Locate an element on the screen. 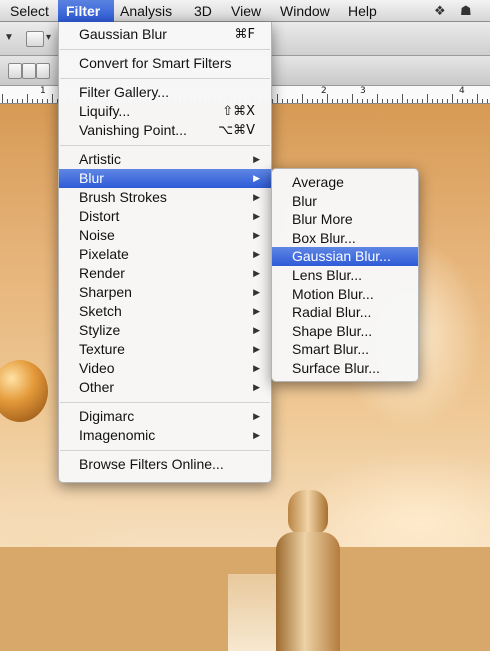  menu-item-label: Blur is located at coordinates (91, 178).